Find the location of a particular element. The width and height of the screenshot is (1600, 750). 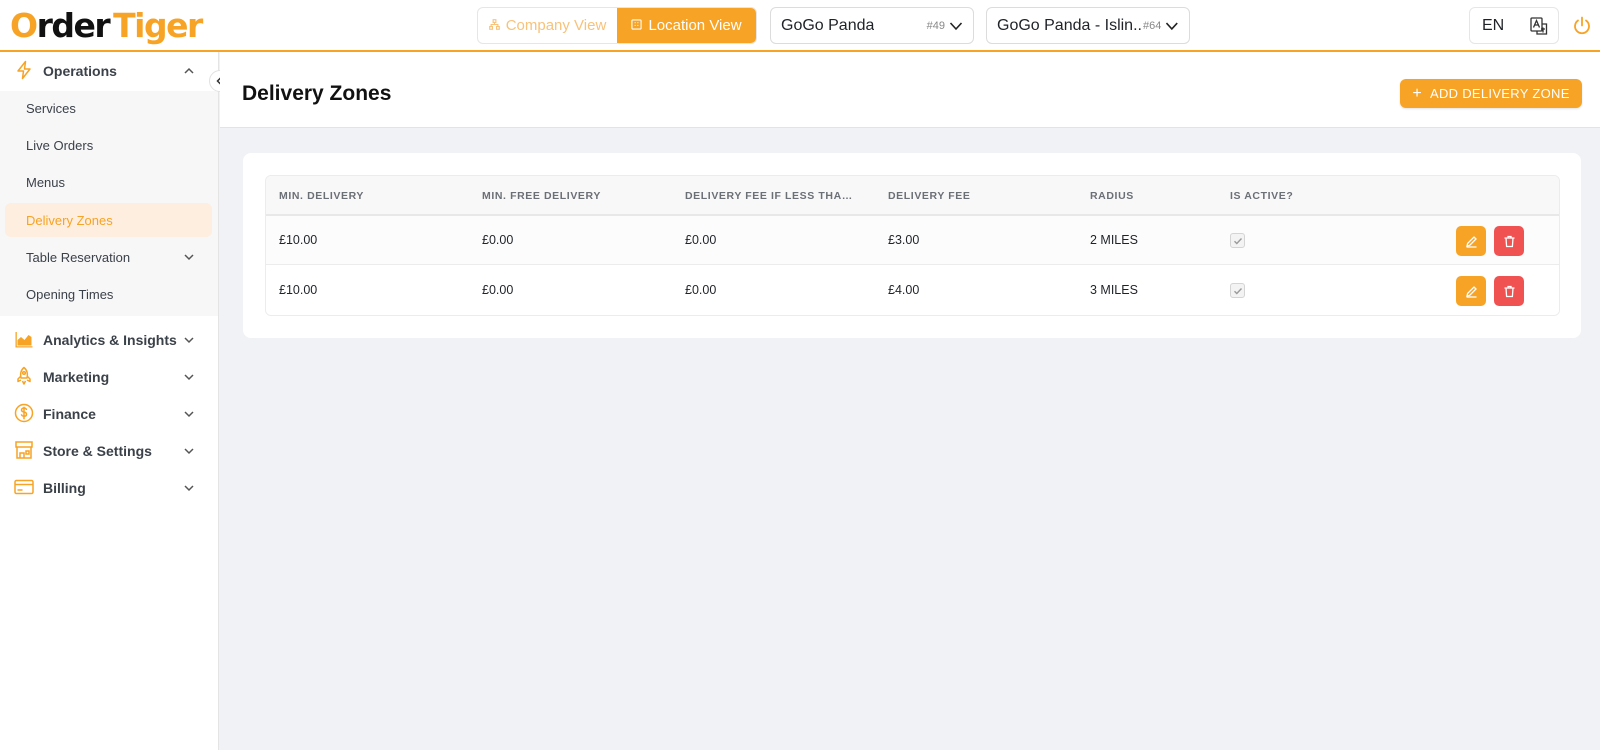

sidebar-group-operations: Operations is located at coordinates (109, 70).